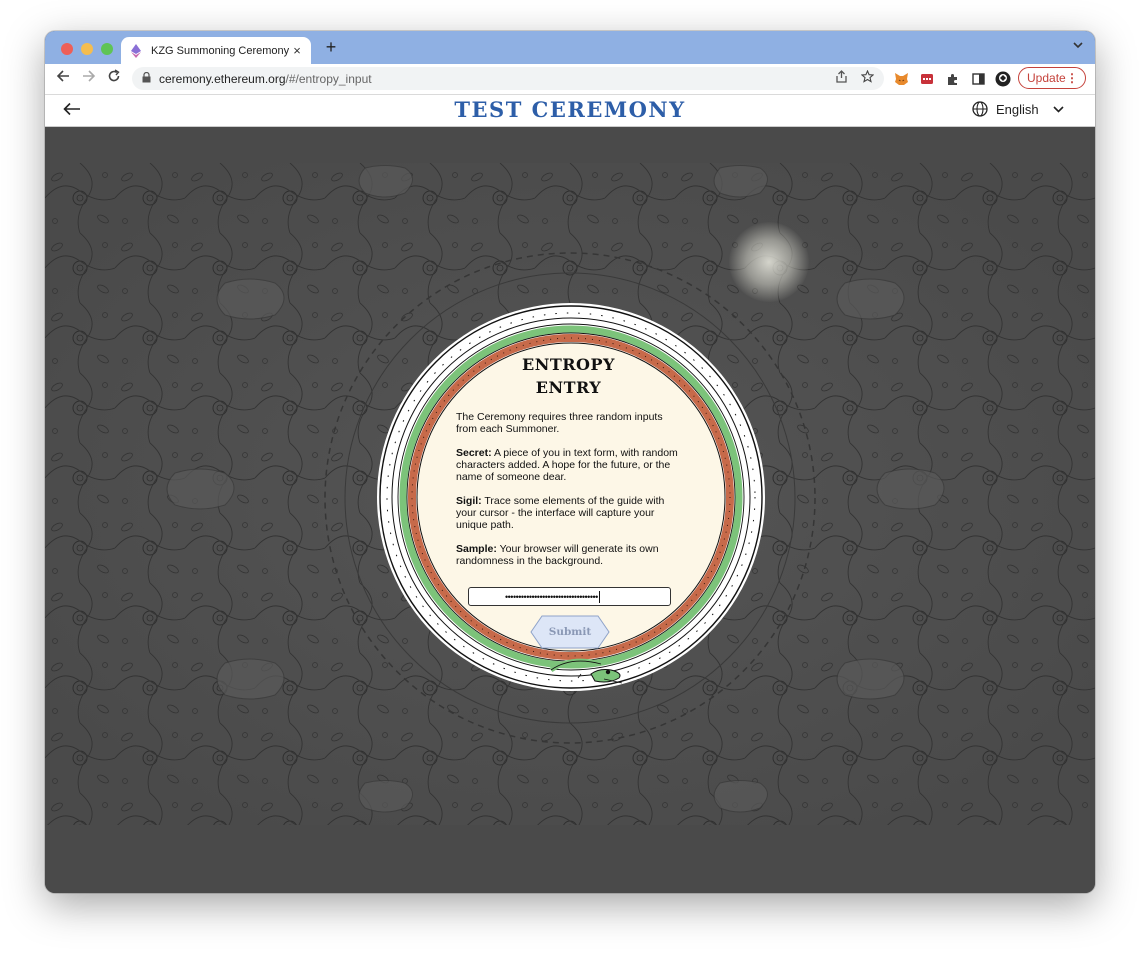 Image resolution: width=1140 pixels, height=953 pixels. I want to click on ethereum-favicon-icon, so click(136, 50).